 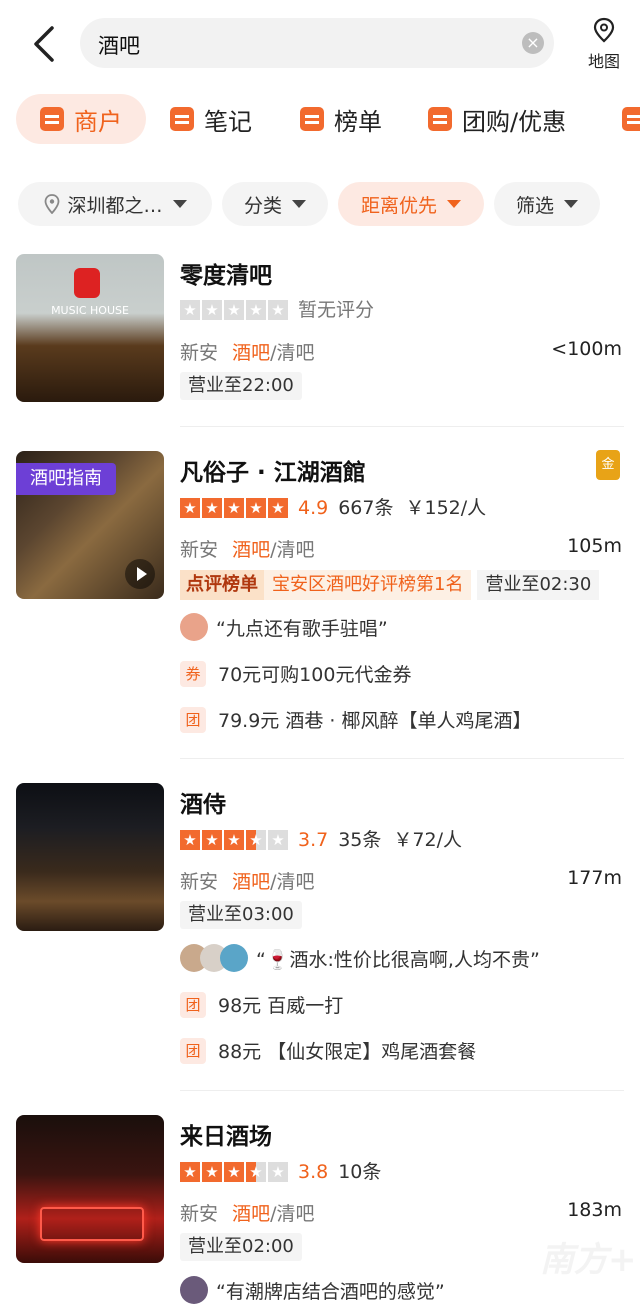 What do you see at coordinates (534, 205) in the screenshot?
I see `filter-label: 筛选` at bounding box center [534, 205].